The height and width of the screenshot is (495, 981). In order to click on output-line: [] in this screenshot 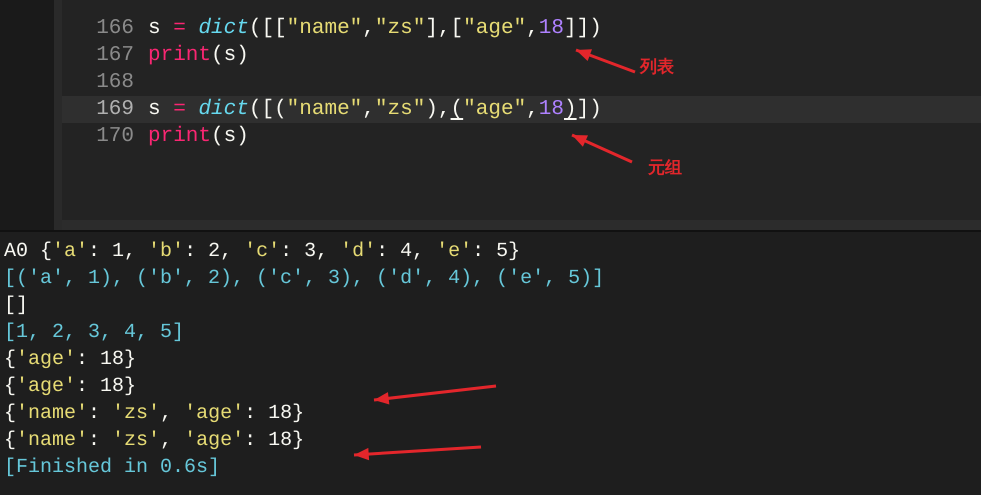, I will do `click(16, 306)`.